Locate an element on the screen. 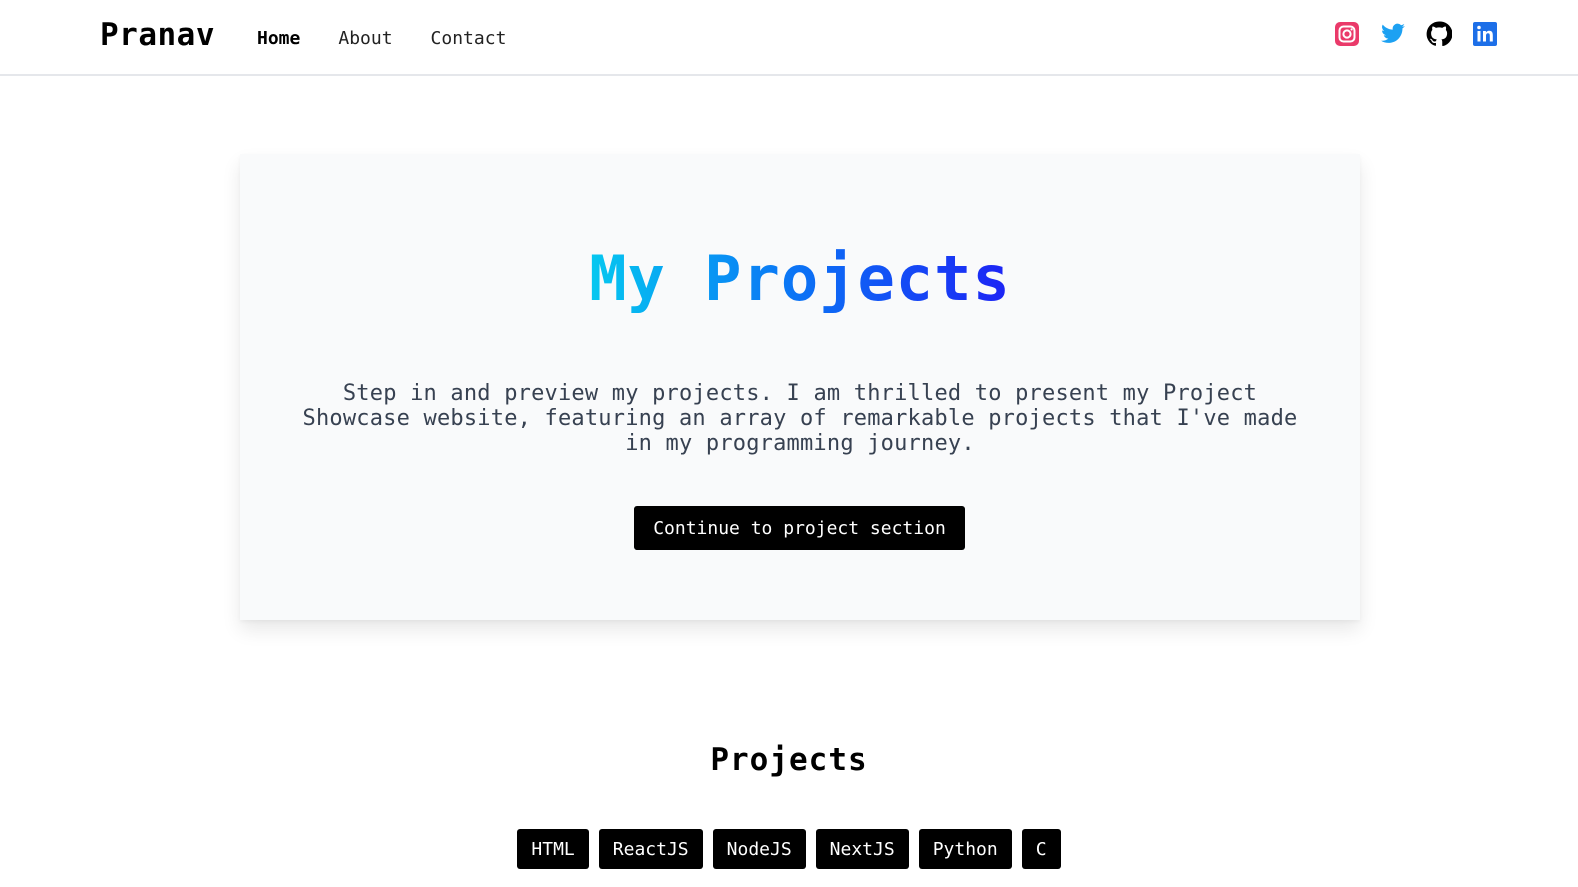 The width and height of the screenshot is (1578, 887). hero-title: My Projects is located at coordinates (800, 278).